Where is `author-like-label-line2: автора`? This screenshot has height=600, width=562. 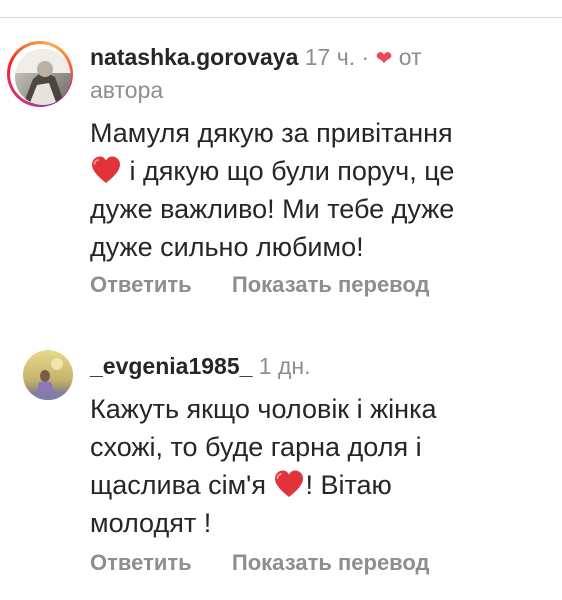
author-like-label-line2: автора is located at coordinates (127, 90).